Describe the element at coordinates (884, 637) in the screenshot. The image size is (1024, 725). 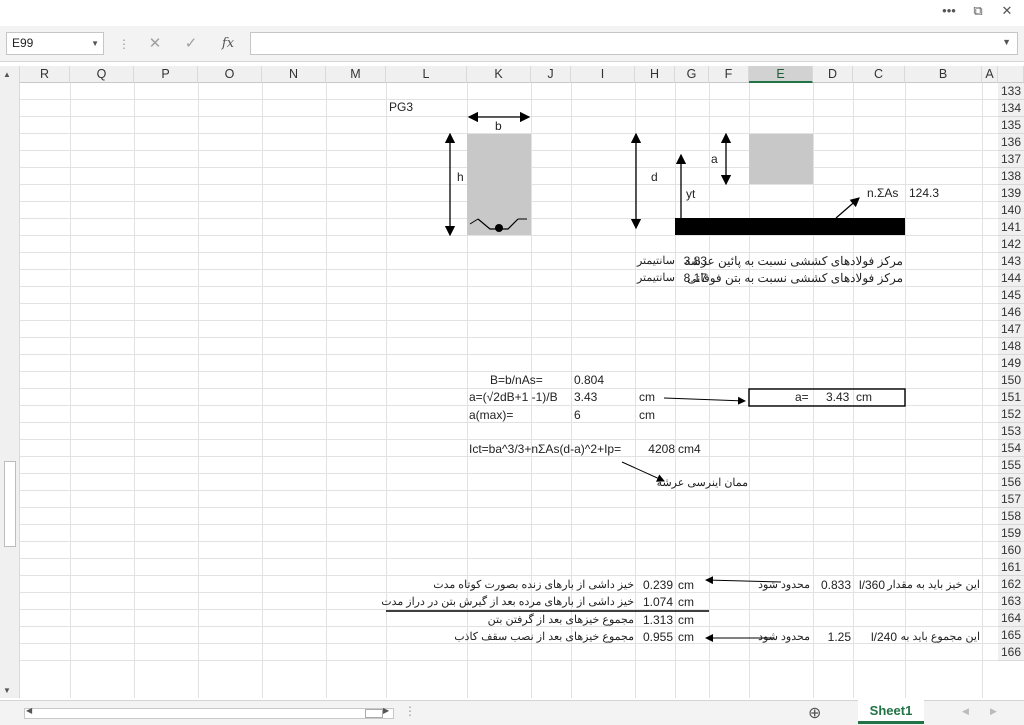
I see `r165-limit-ratio: l/240` at that location.